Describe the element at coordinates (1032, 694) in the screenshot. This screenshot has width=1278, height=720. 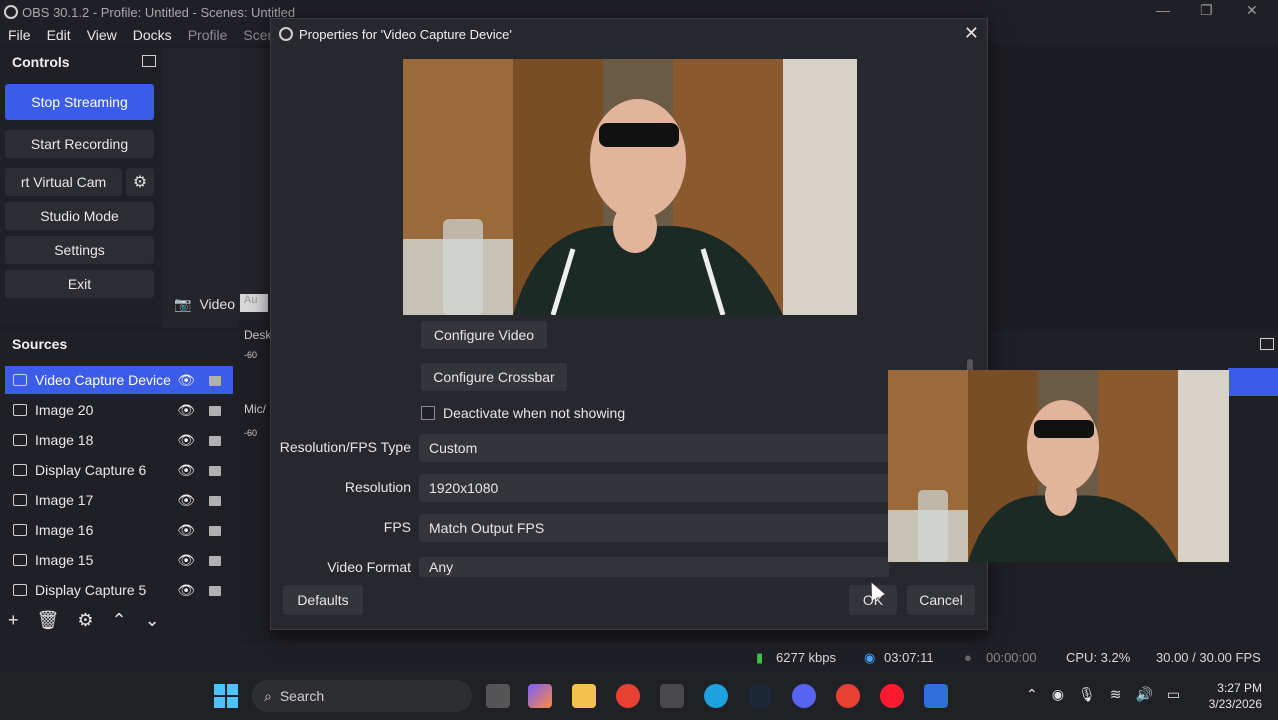
I see `chevron-up-icon: ⌃` at that location.